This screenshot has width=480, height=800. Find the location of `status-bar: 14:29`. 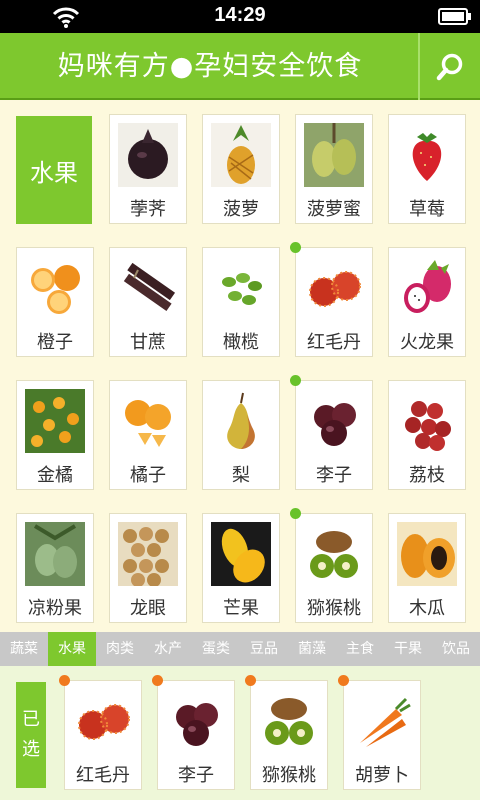

status-bar: 14:29 is located at coordinates (240, 16).